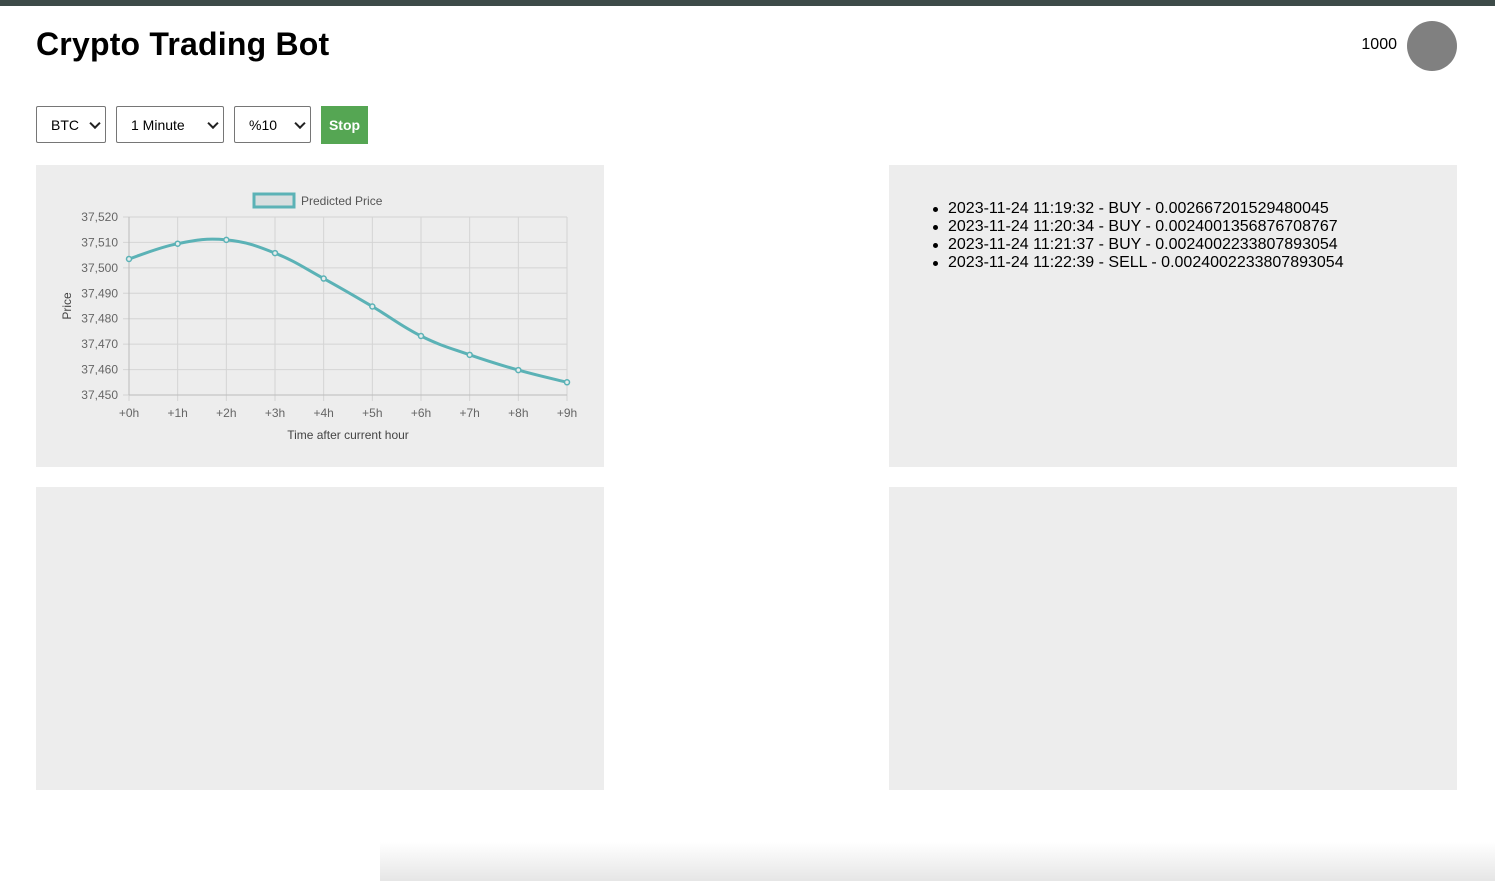 The height and width of the screenshot is (881, 1495). I want to click on stop-button: Stop, so click(344, 125).